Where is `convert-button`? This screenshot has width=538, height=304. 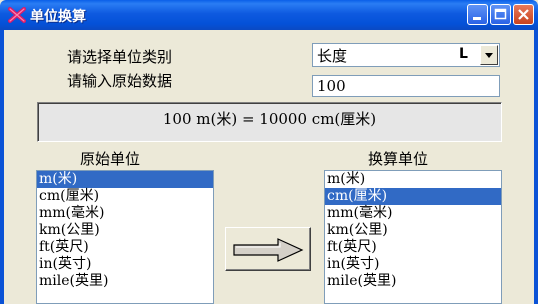
convert-button is located at coordinates (268, 249).